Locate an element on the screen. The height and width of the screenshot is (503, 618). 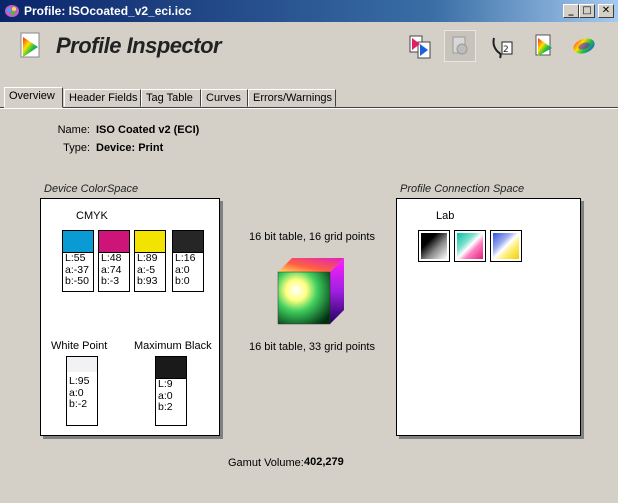
measure-button: 2 is located at coordinates (502, 46).